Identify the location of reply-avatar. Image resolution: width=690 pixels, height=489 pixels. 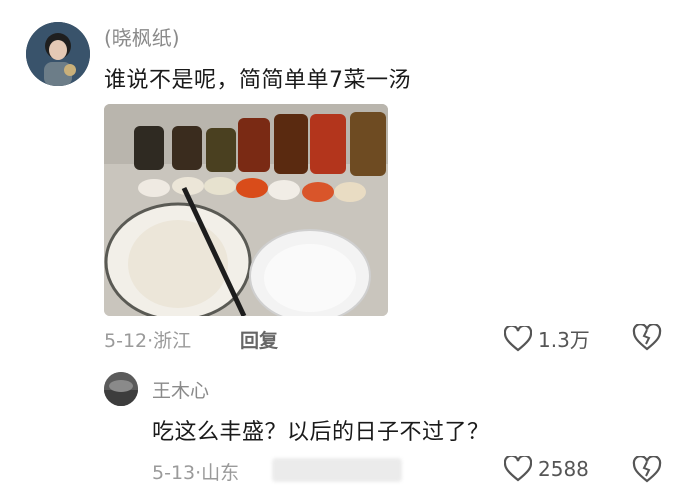
(121, 389).